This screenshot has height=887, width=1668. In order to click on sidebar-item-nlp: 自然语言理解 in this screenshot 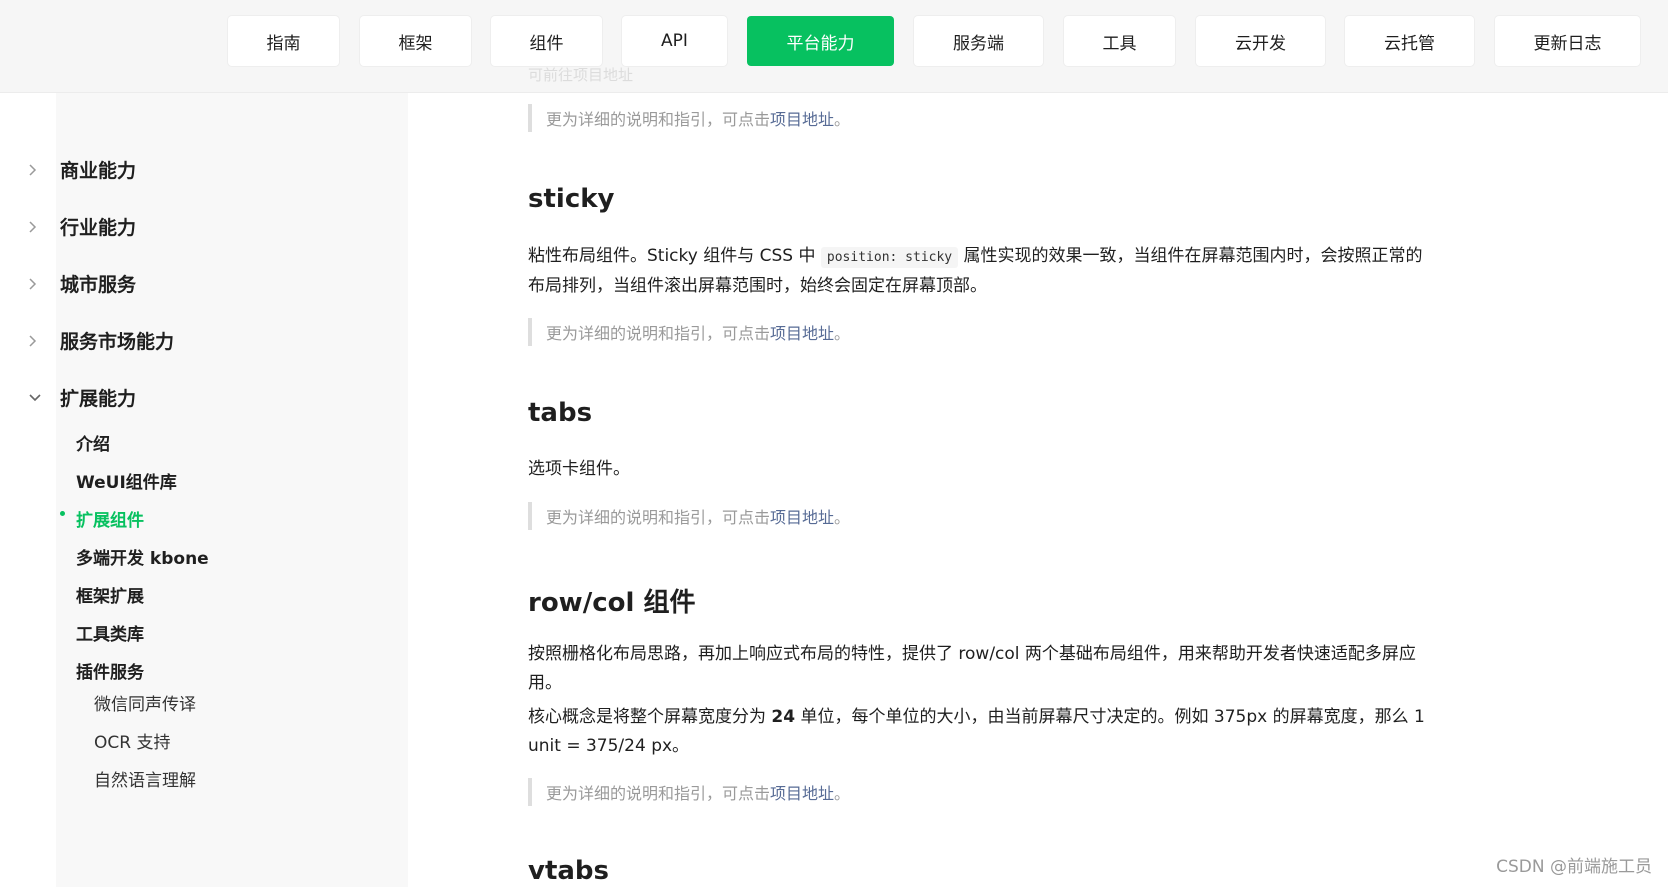, I will do `click(145, 778)`.